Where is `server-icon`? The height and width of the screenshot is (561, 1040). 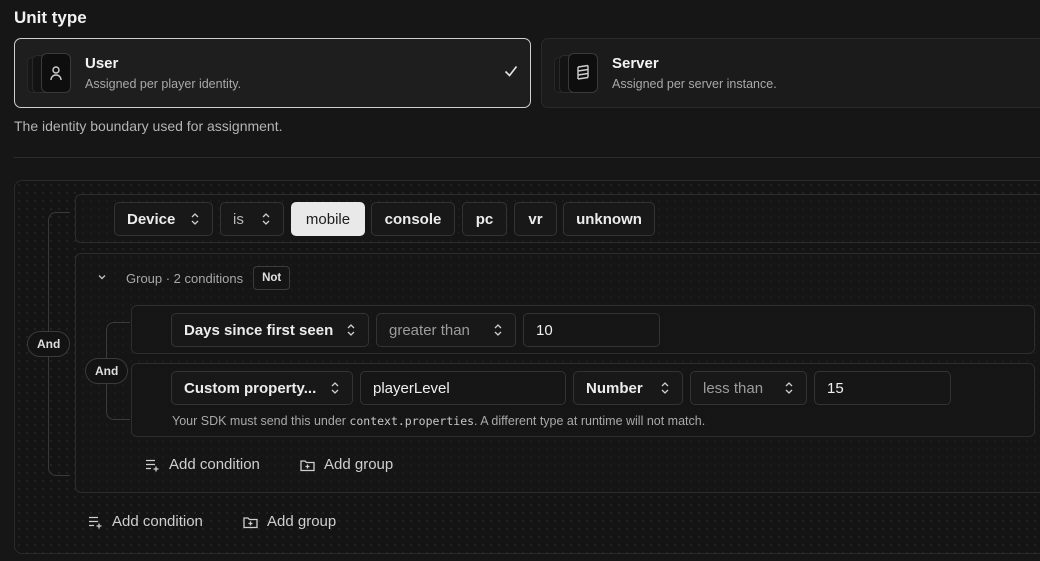 server-icon is located at coordinates (583, 73).